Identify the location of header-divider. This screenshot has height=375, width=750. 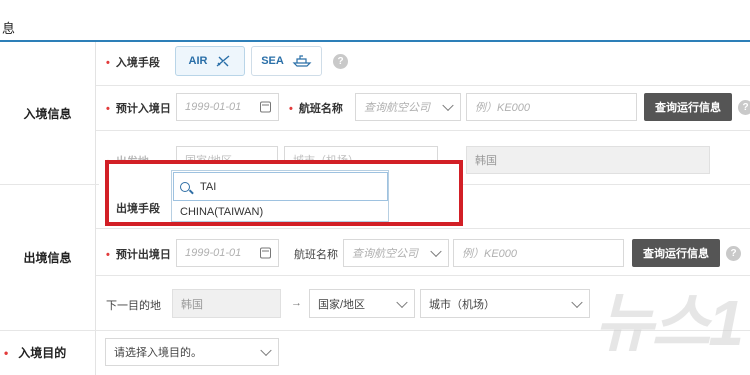
(375, 41).